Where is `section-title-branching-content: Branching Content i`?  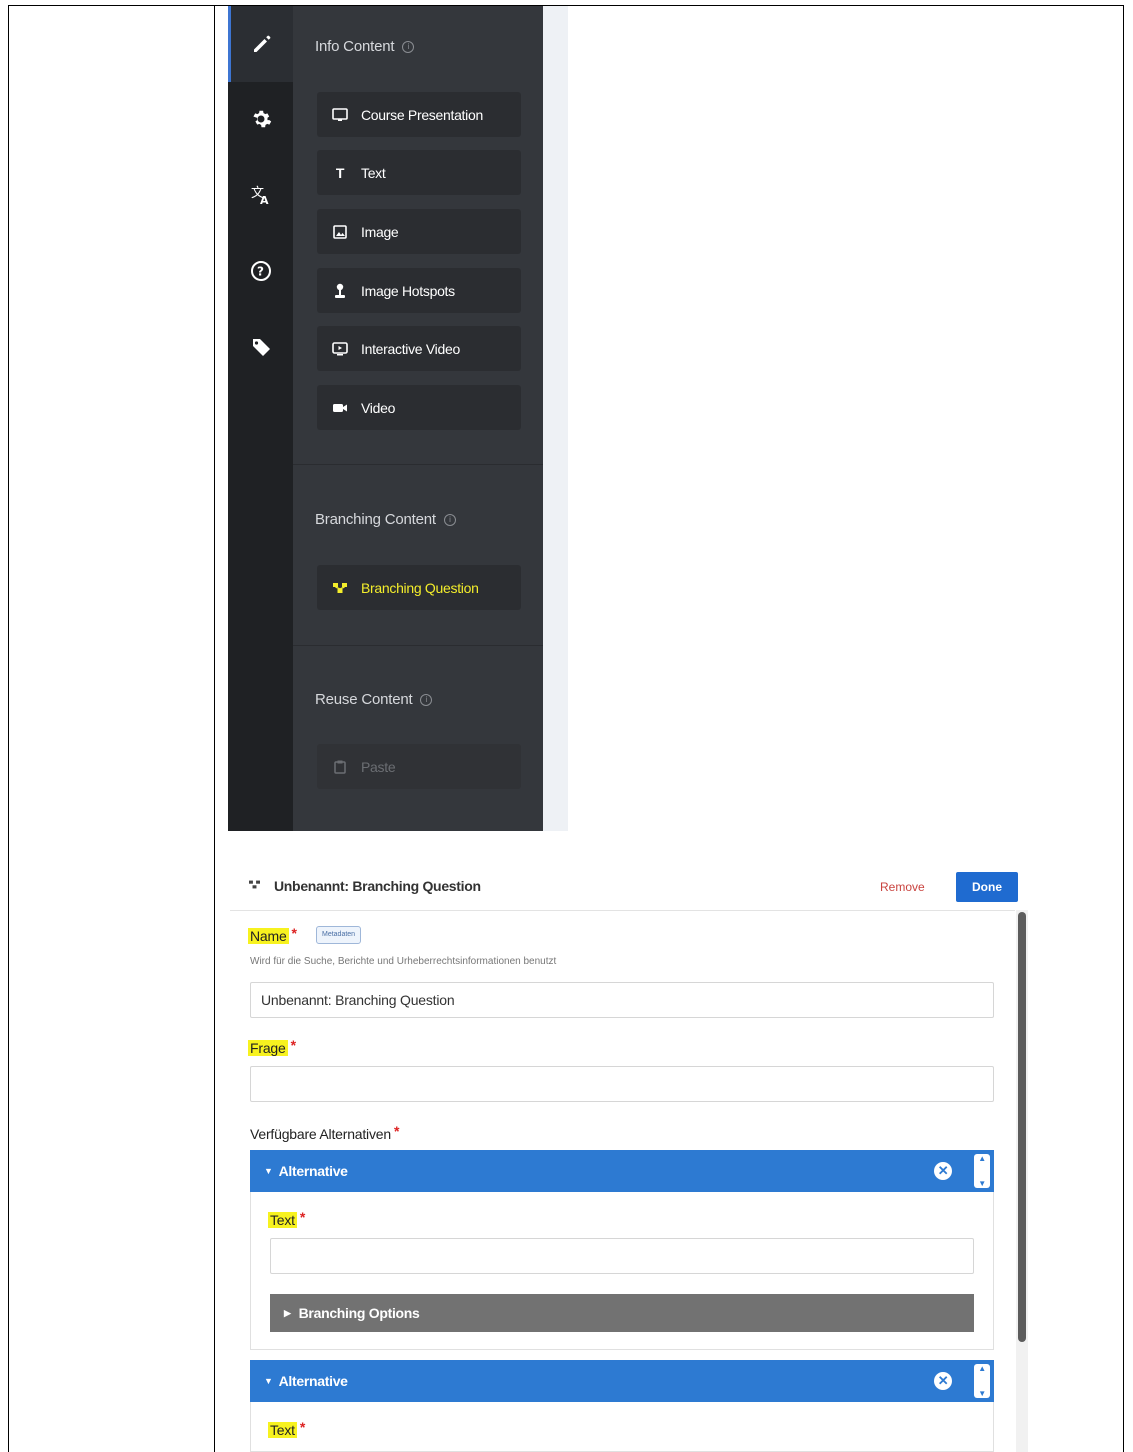
section-title-branching-content: Branching Content i is located at coordinates (385, 519).